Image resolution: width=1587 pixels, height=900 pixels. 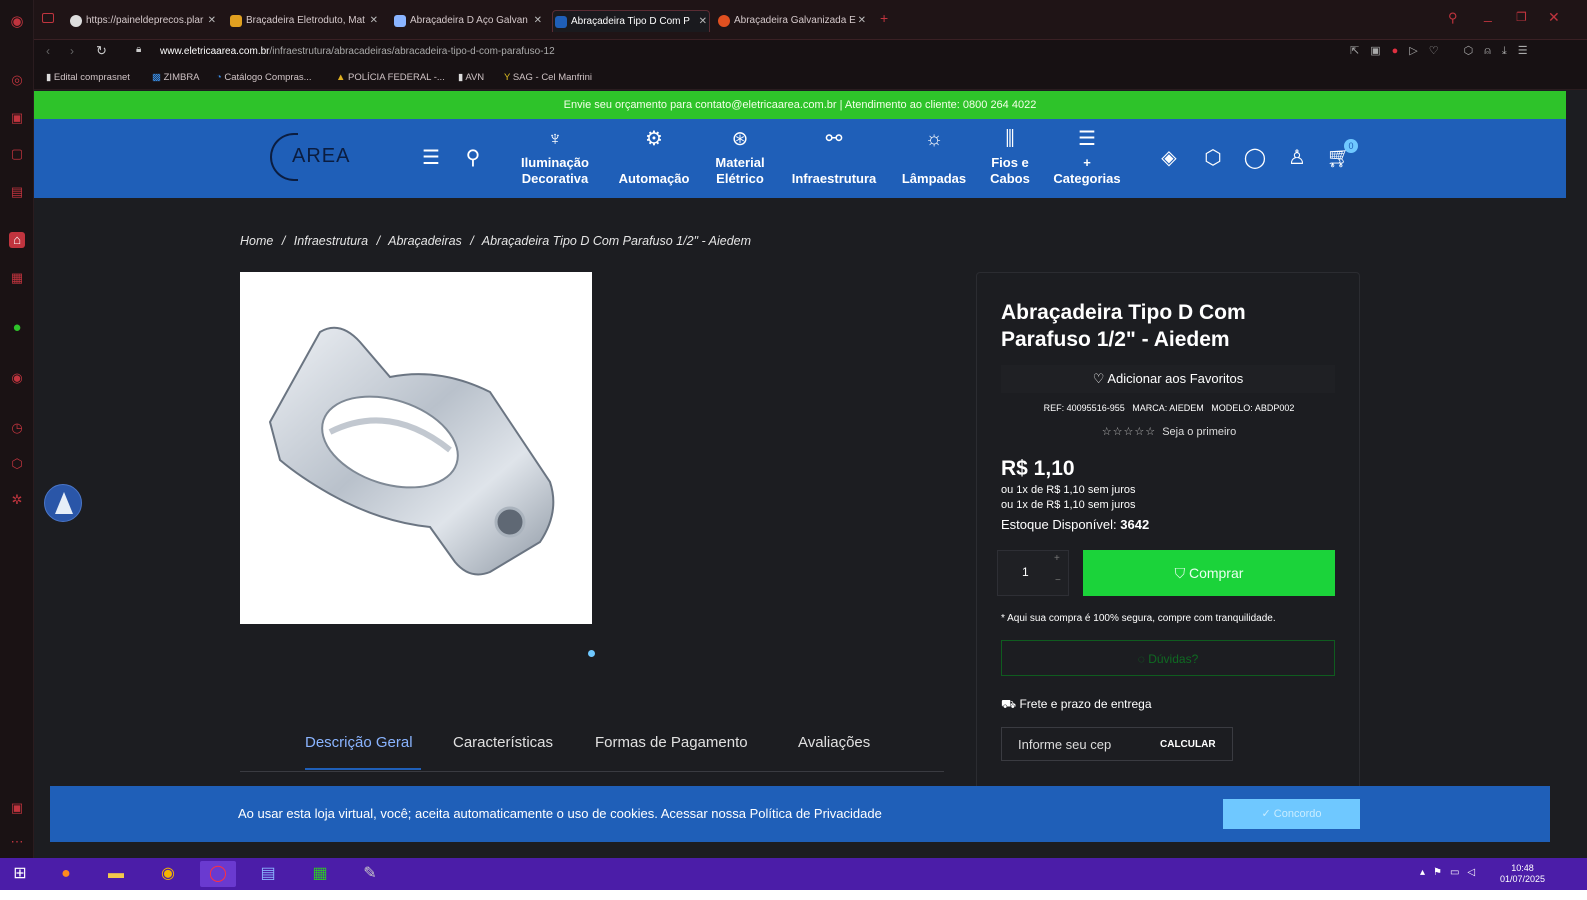 What do you see at coordinates (591, 653) in the screenshot?
I see `carousel-dot` at bounding box center [591, 653].